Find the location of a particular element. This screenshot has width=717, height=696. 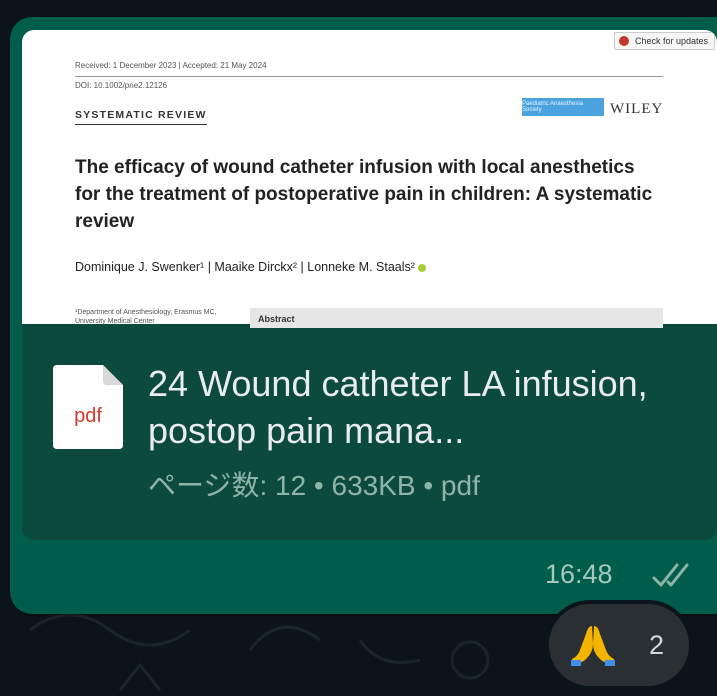

crossmark-icon is located at coordinates (623, 41).